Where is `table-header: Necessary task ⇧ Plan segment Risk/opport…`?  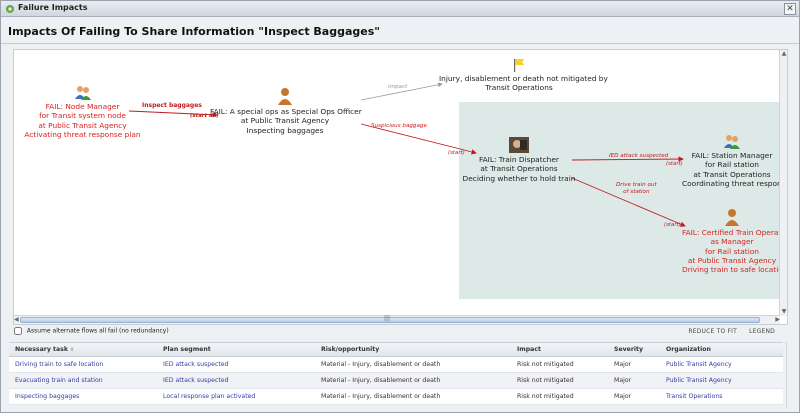
table-header: Necessary task ⇧ Plan segment Risk/opport… is located at coordinates (396, 349).